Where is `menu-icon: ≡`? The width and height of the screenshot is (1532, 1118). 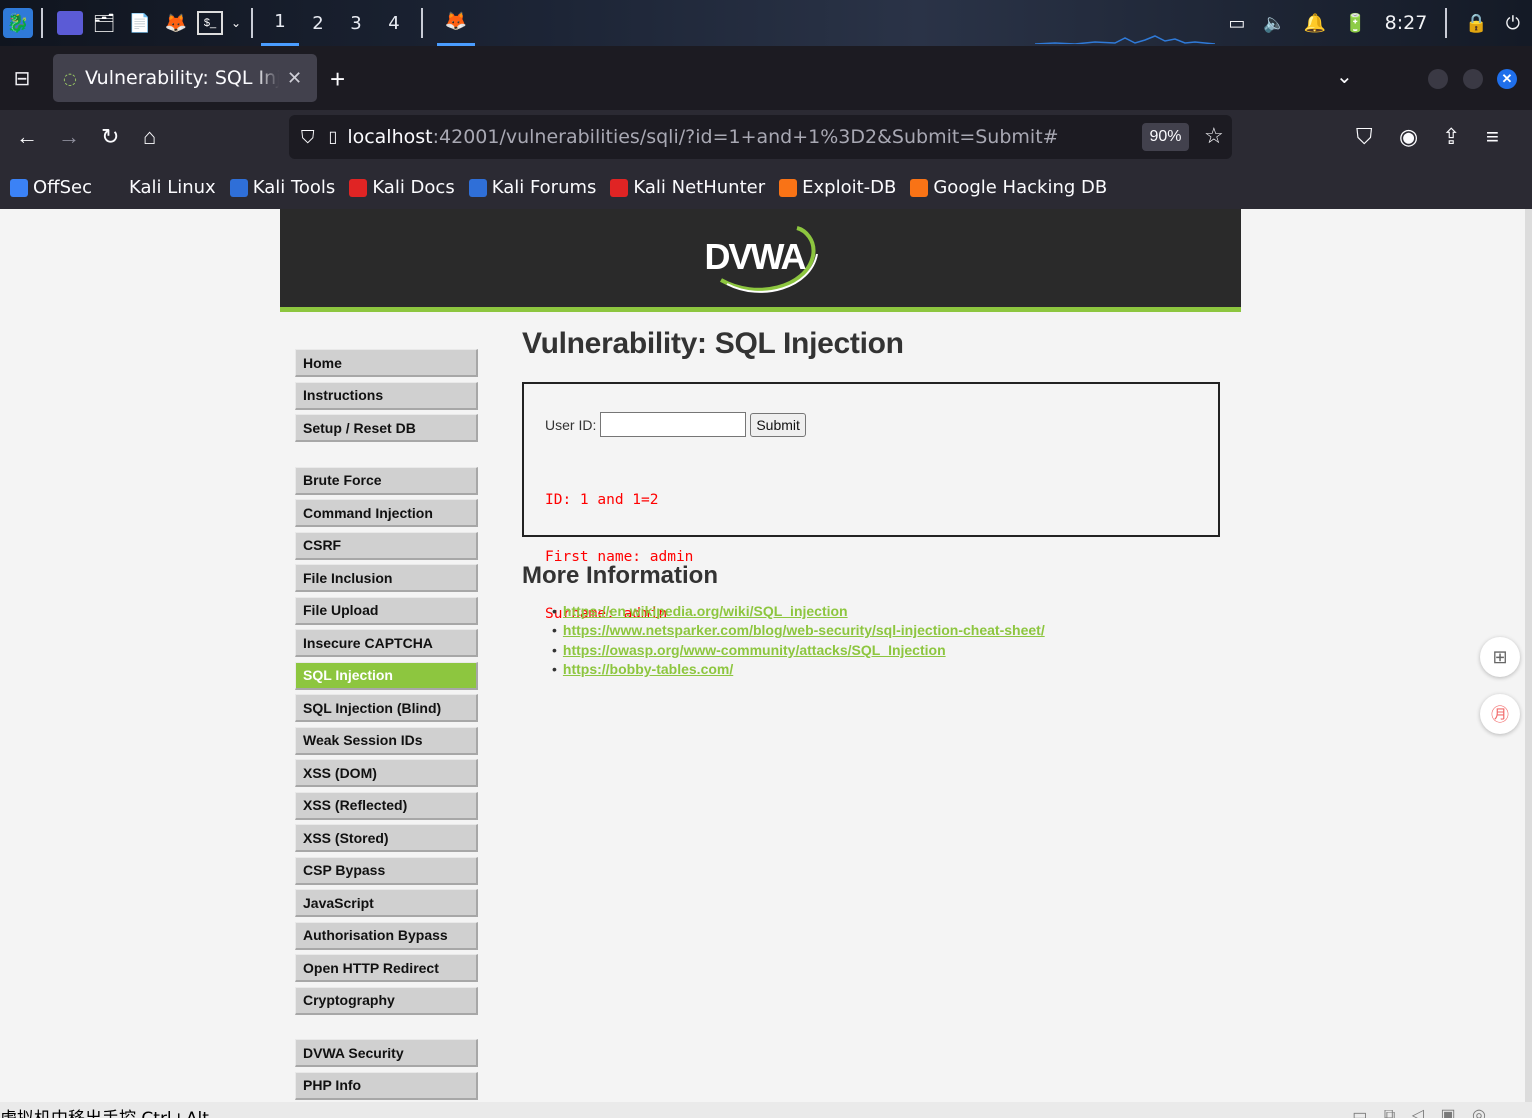
menu-icon: ≡ is located at coordinates (1492, 137).